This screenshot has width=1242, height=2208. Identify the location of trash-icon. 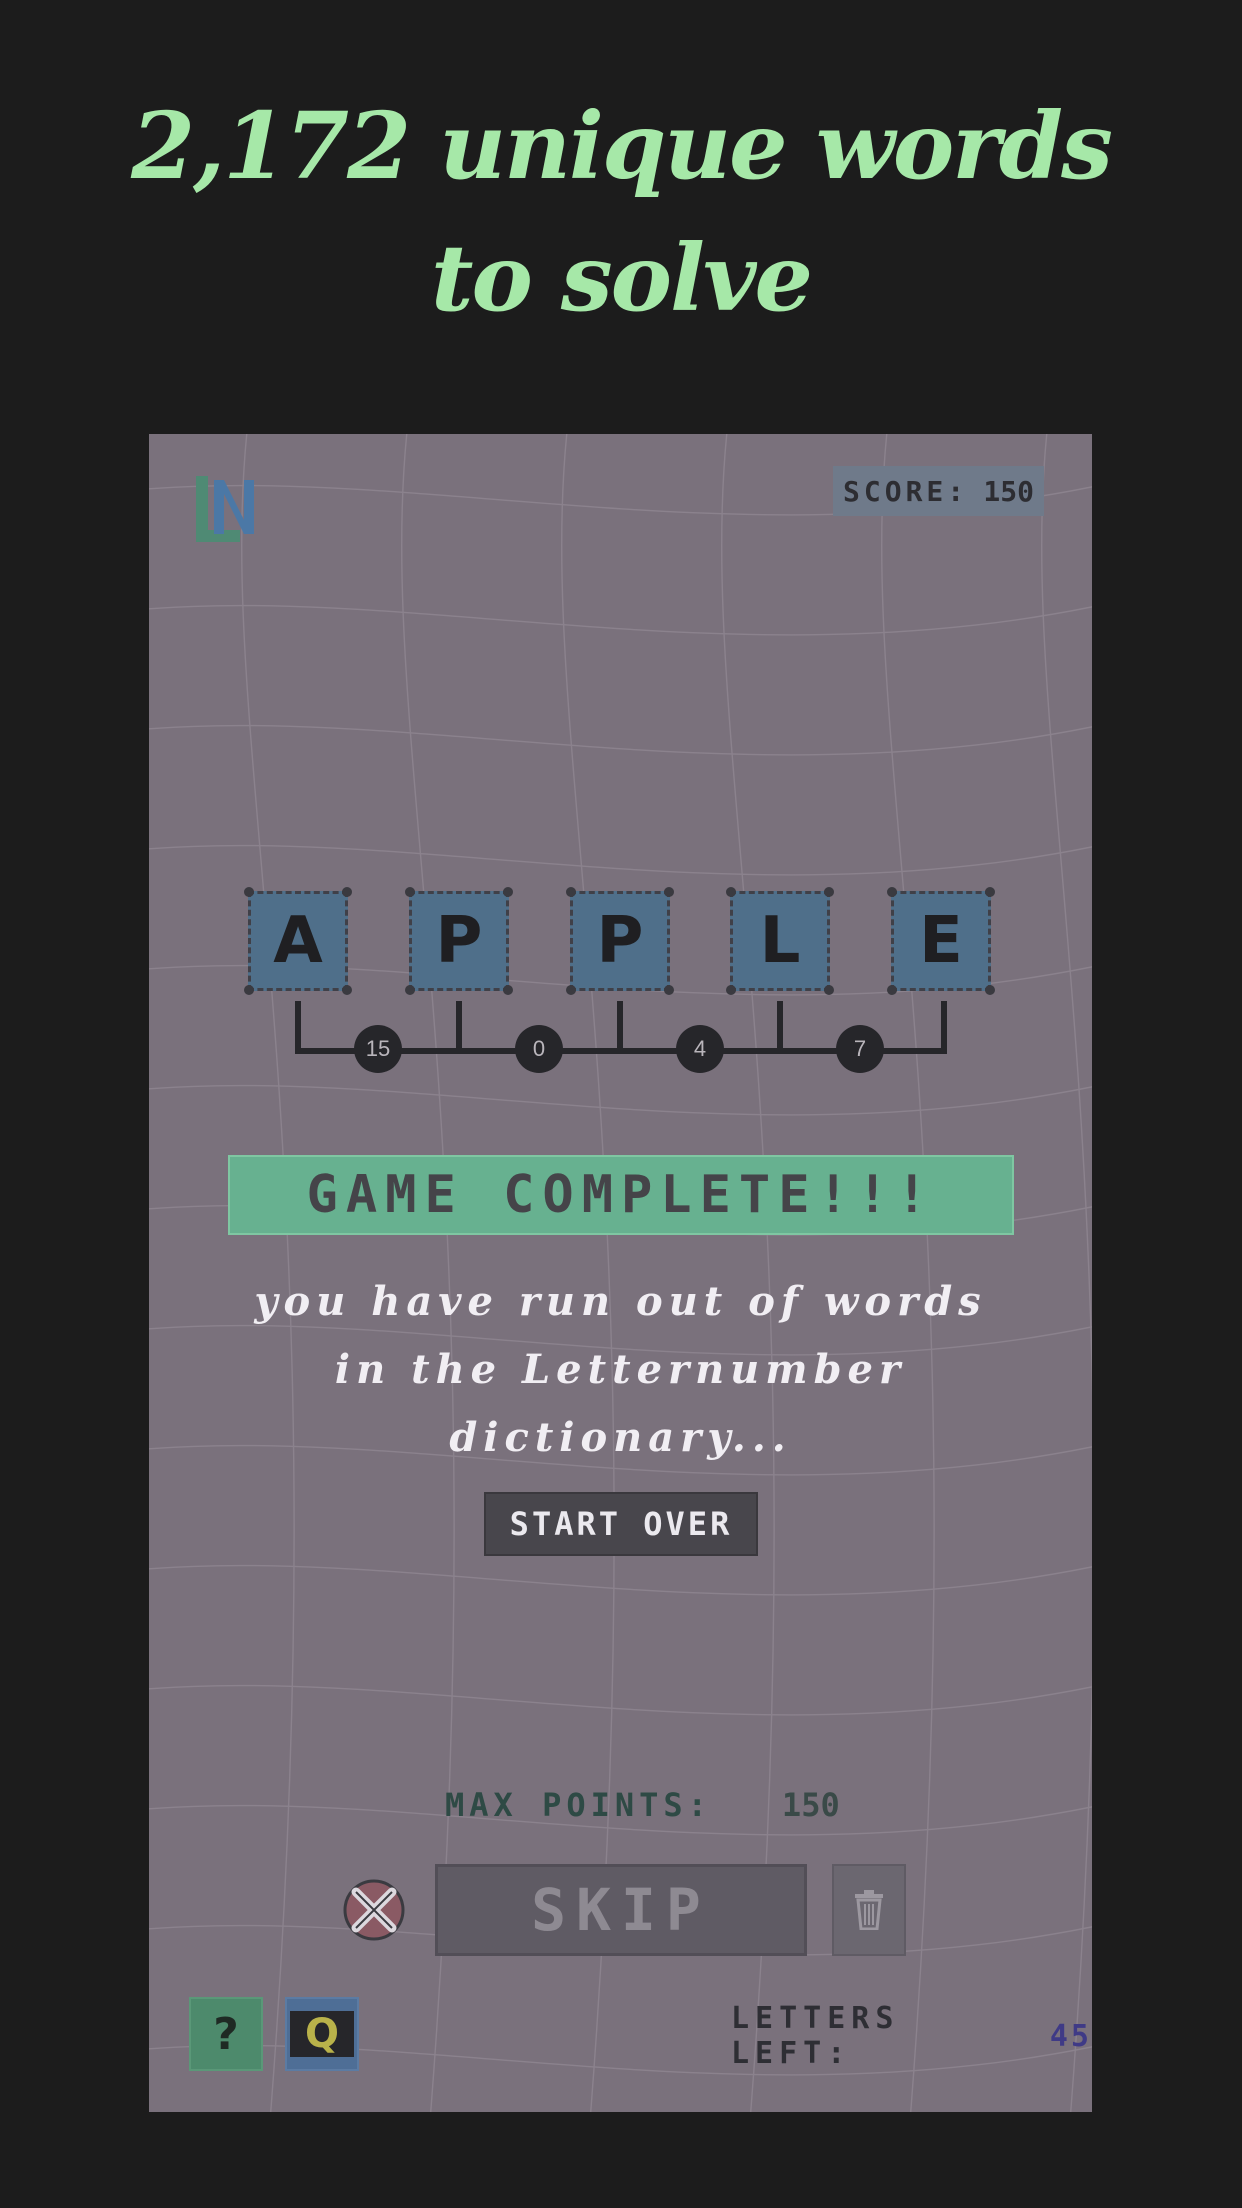
(869, 1910).